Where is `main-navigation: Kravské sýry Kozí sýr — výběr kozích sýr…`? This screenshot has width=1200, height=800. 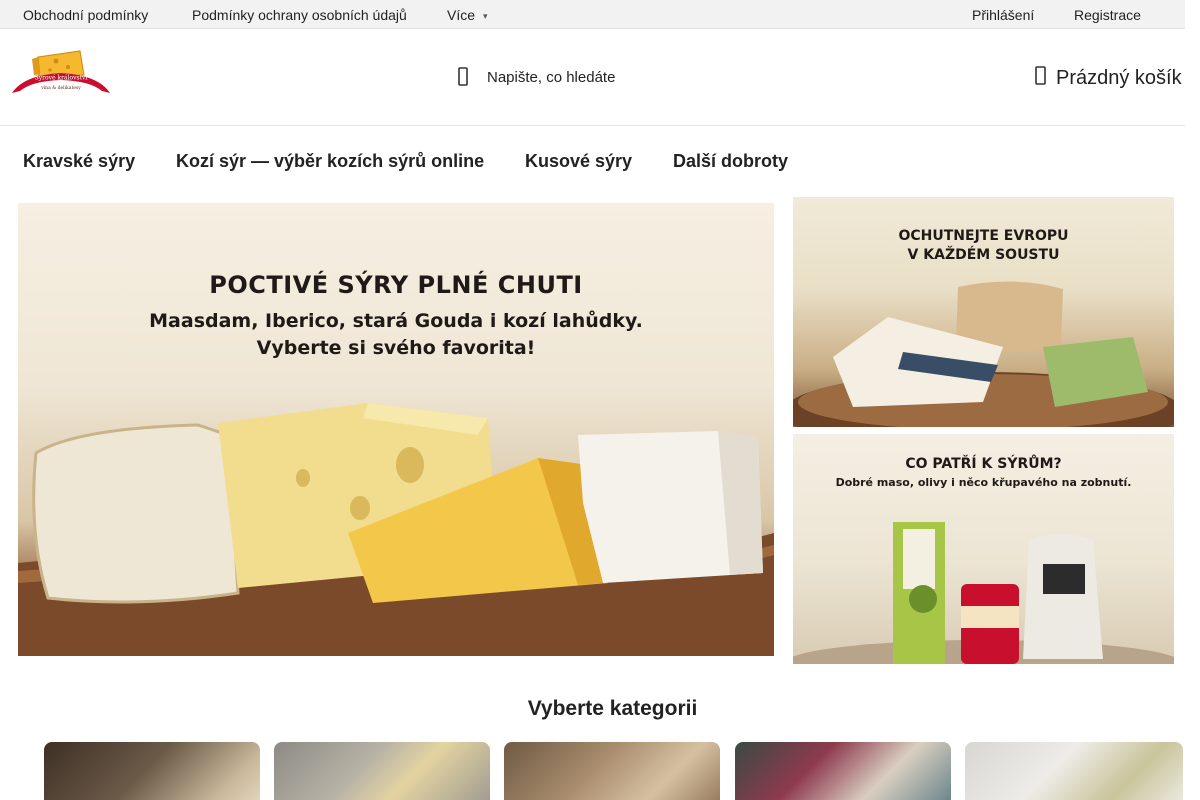 main-navigation: Kravské sýry Kozí sýr — výběr kozích sýr… is located at coordinates (592, 161).